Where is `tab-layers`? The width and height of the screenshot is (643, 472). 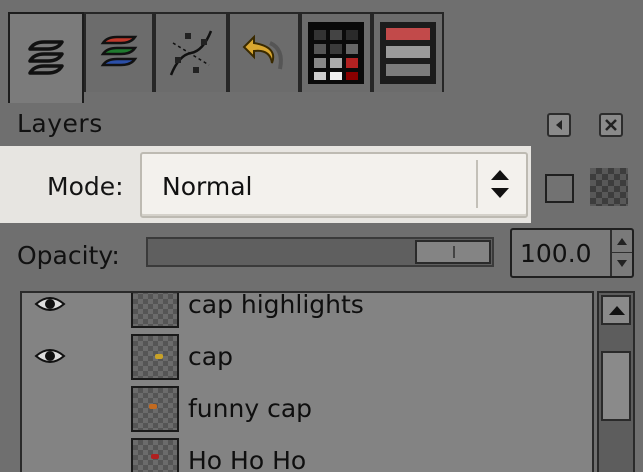 tab-layers is located at coordinates (46, 57).